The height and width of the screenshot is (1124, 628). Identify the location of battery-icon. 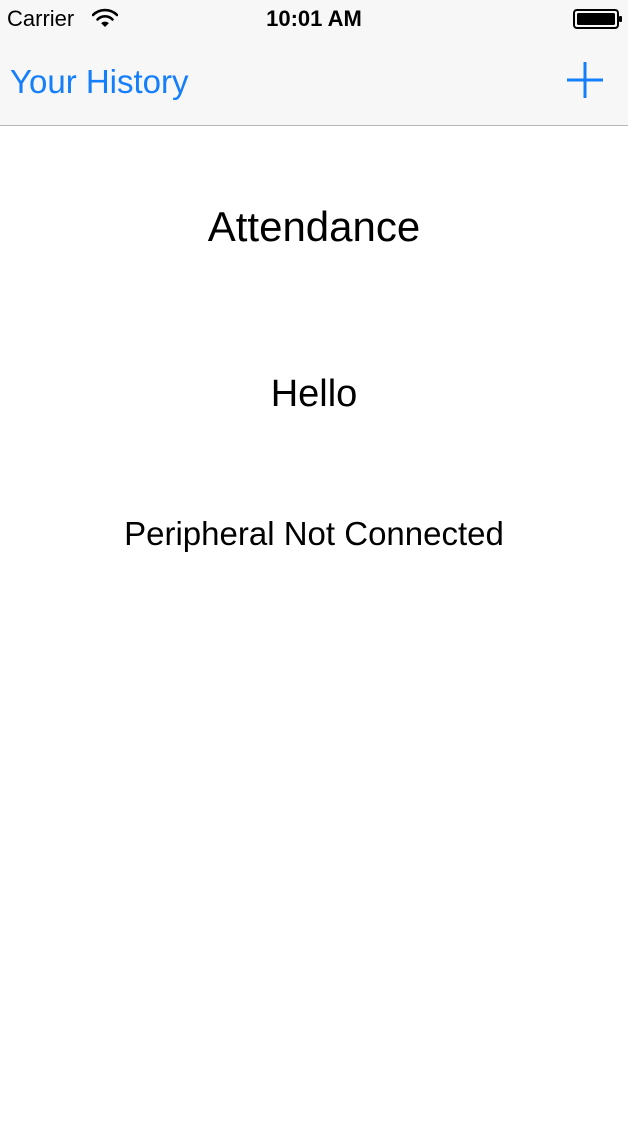
(598, 19).